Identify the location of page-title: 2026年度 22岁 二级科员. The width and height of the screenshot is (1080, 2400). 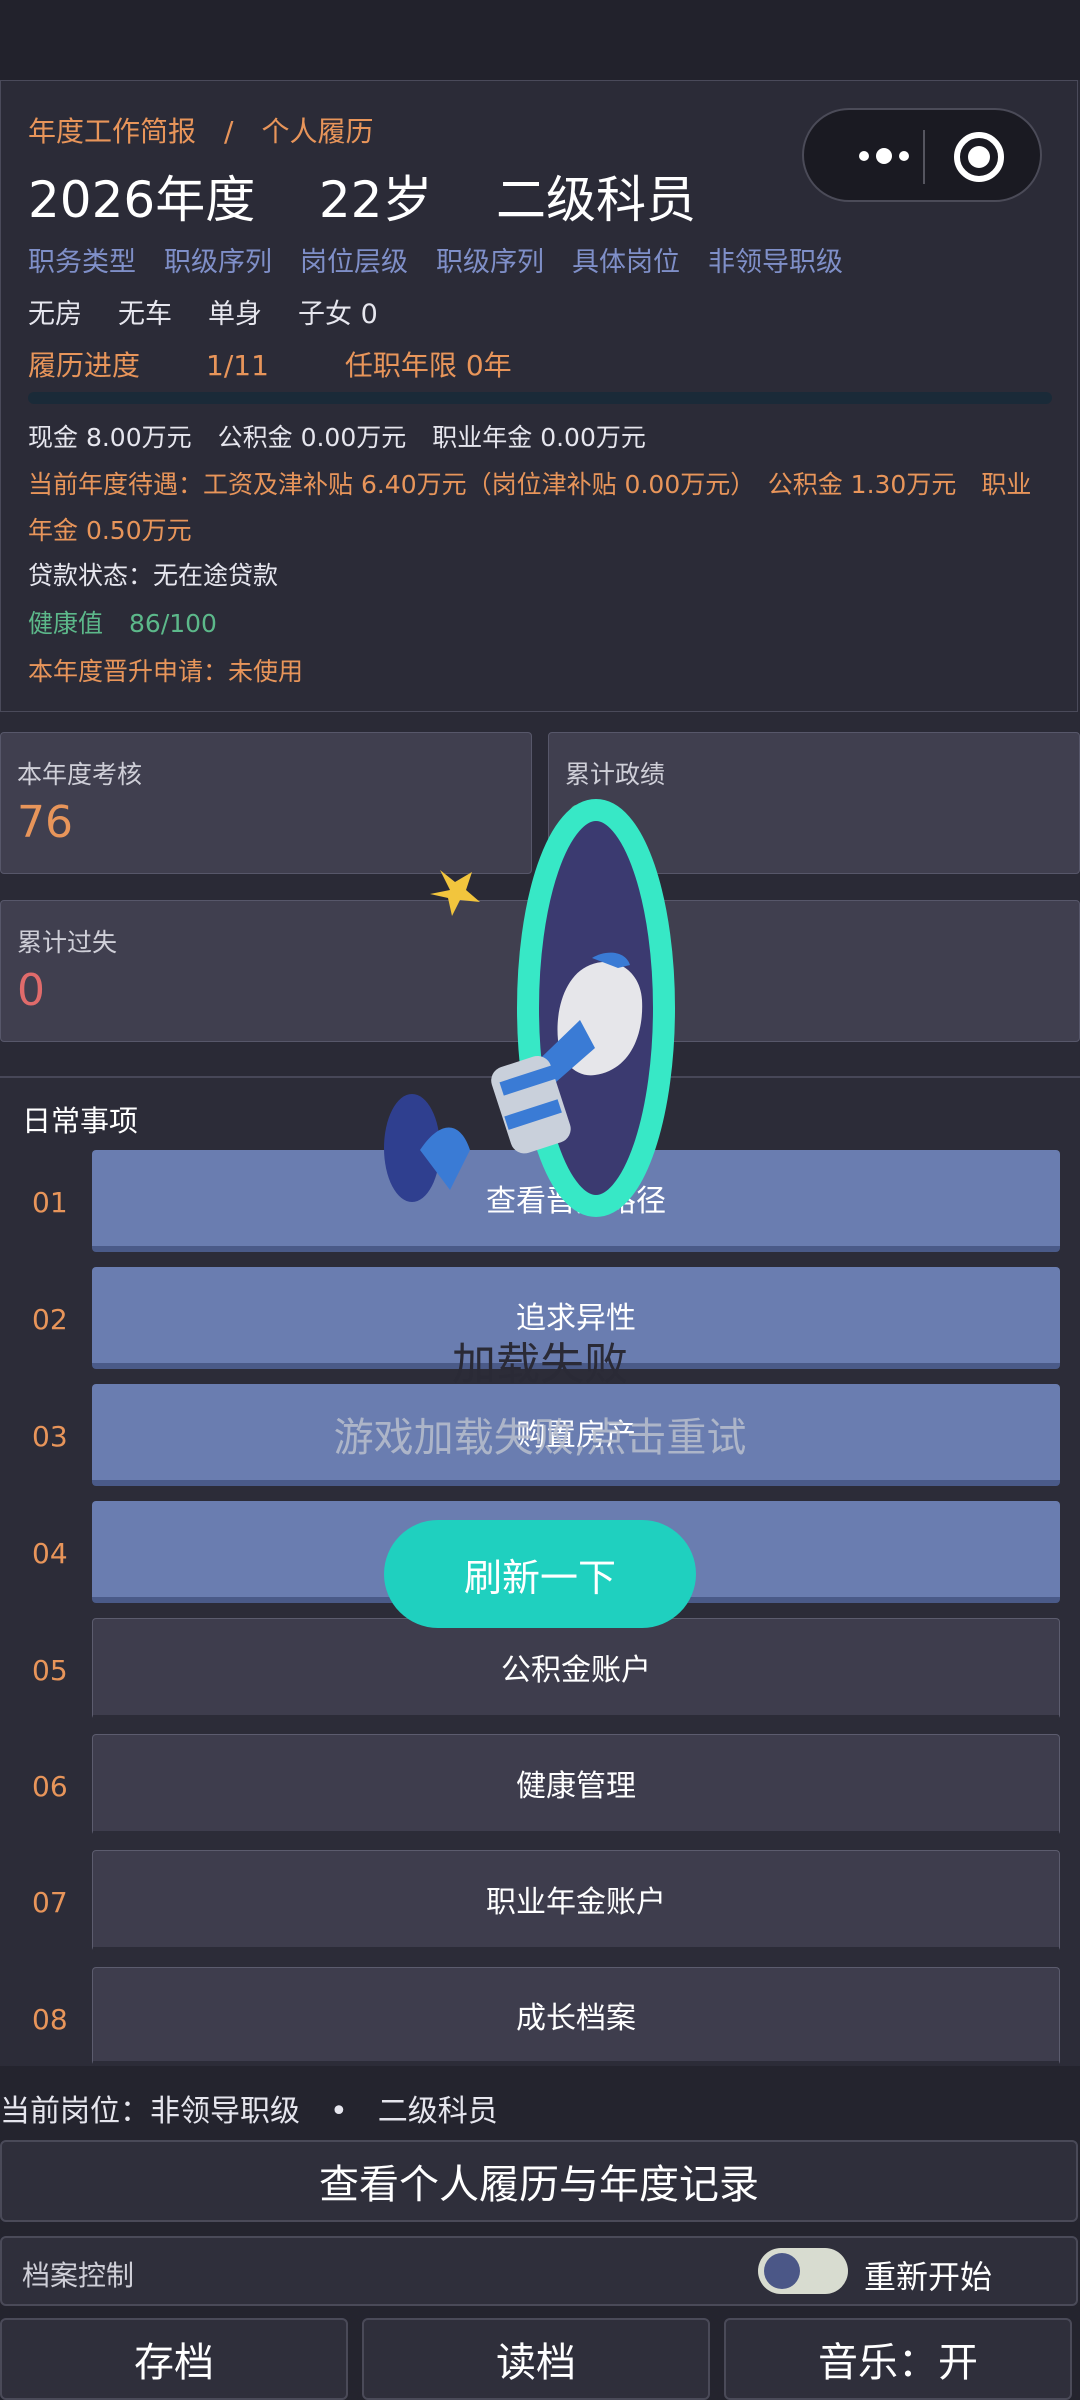
(362, 196).